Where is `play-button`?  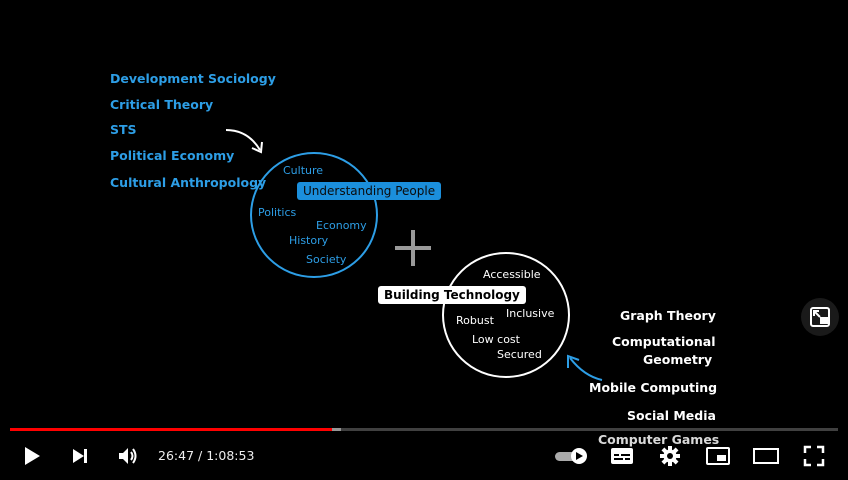
play-button is located at coordinates (32, 456).